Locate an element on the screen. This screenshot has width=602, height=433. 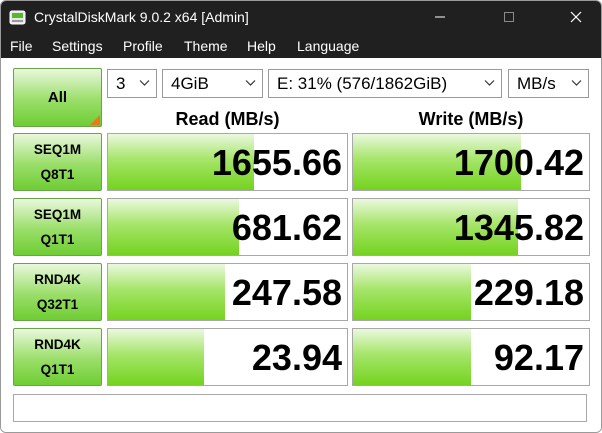
test-queue: Q32T1 is located at coordinates (57, 304).